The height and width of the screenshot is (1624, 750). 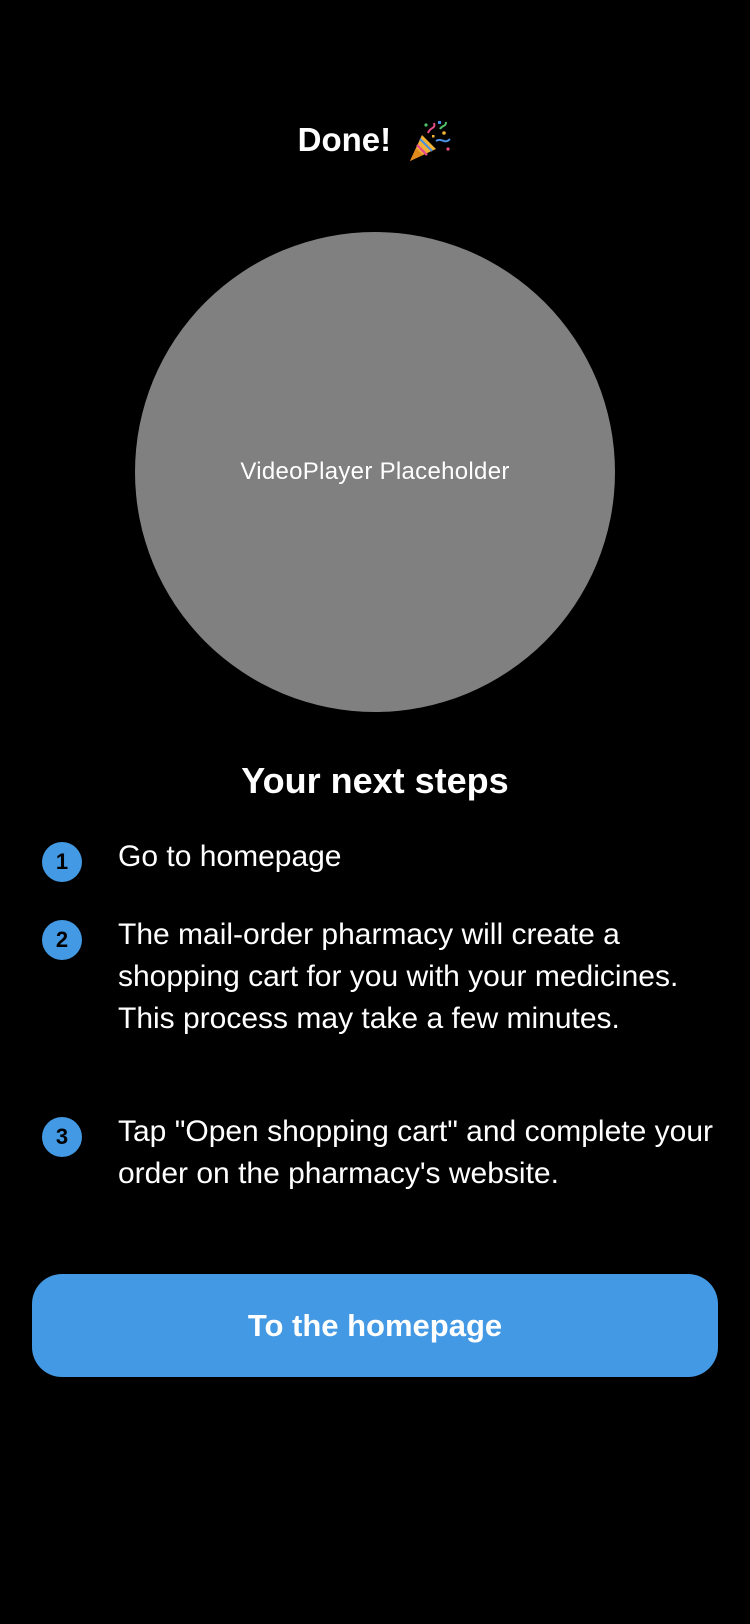 What do you see at coordinates (62, 1137) in the screenshot?
I see `step-number-badge: 3` at bounding box center [62, 1137].